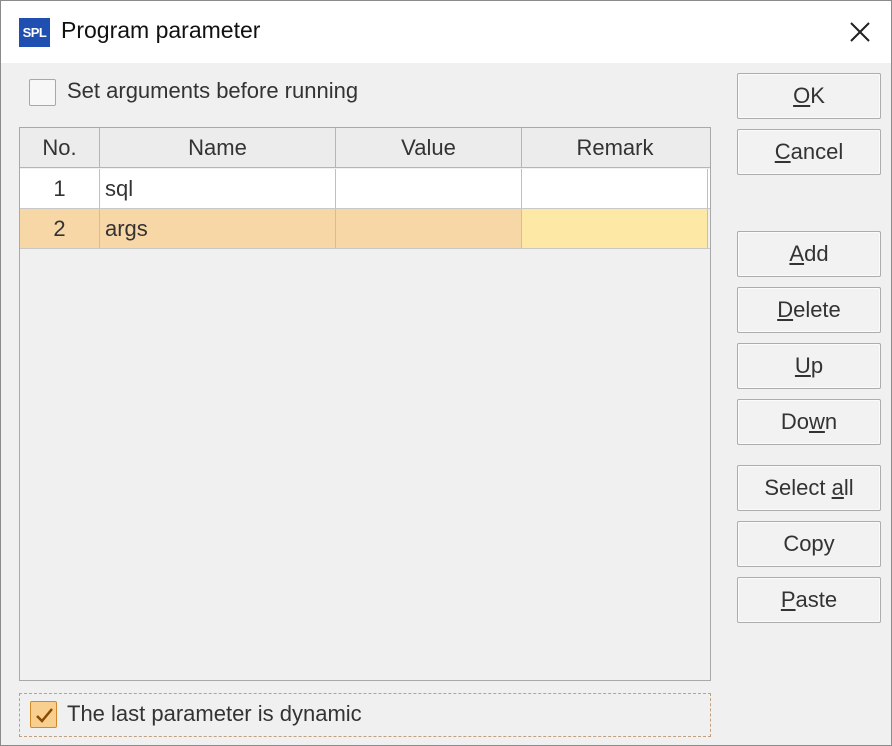  I want to click on add-button: Add, so click(809, 254).